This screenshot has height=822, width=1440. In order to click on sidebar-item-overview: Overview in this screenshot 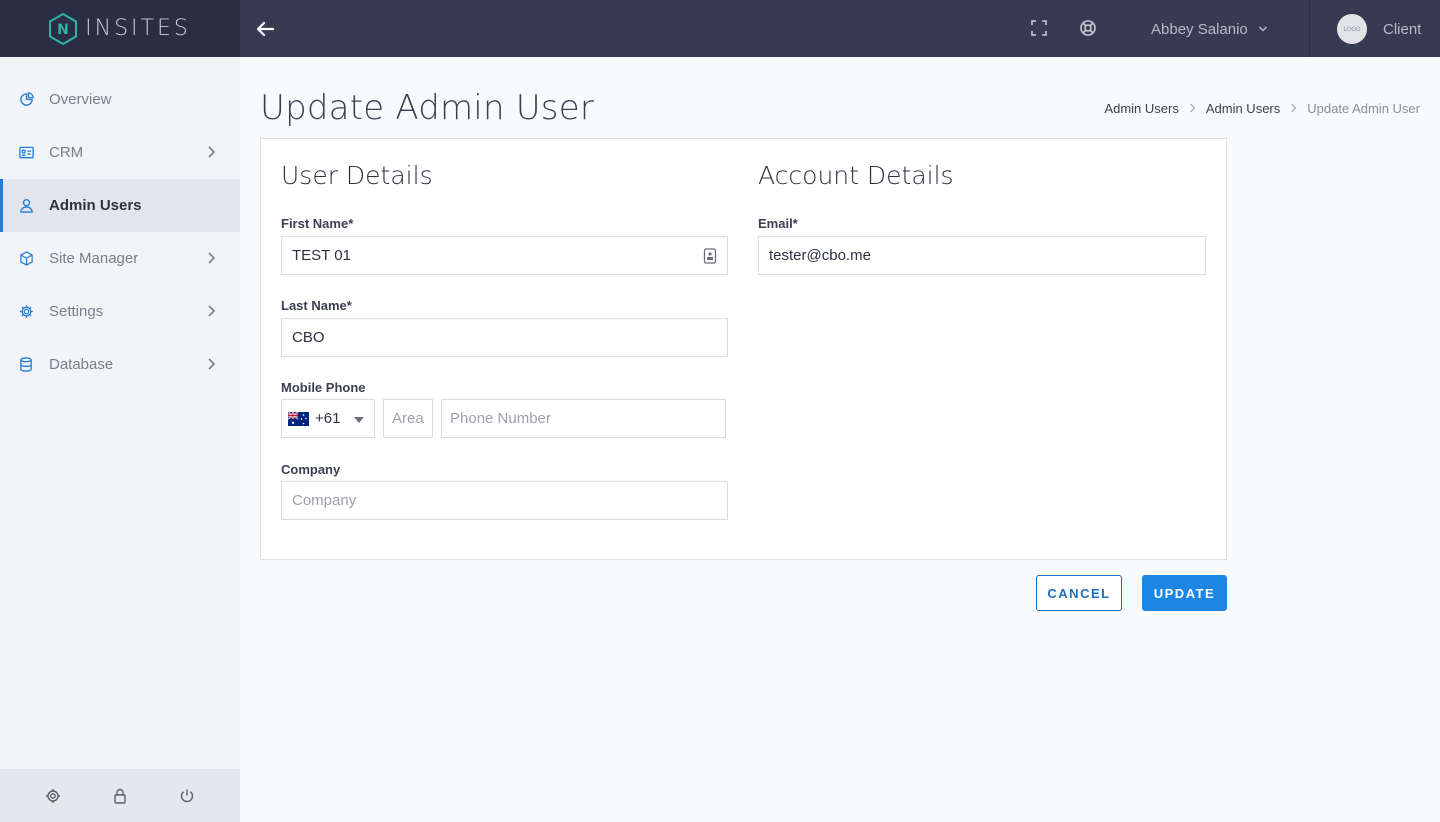, I will do `click(120, 99)`.